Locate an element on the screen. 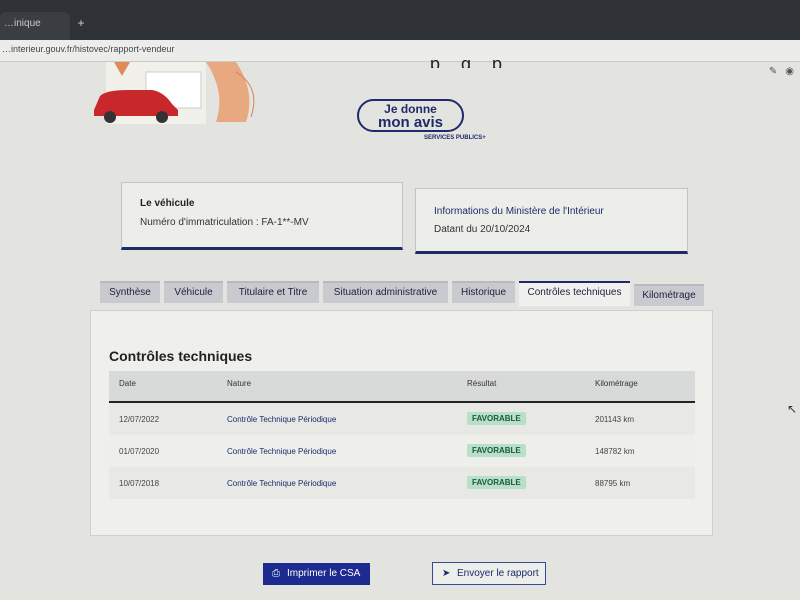 This screenshot has width=800, height=600. browser-tab-strip: …inique + is located at coordinates (400, 20).